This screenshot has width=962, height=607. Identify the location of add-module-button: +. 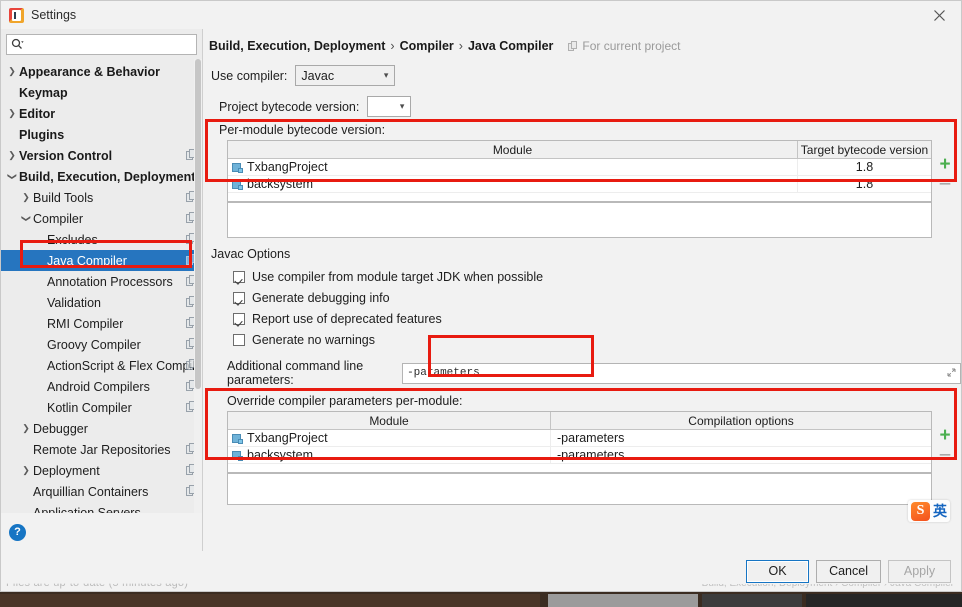
(944, 164).